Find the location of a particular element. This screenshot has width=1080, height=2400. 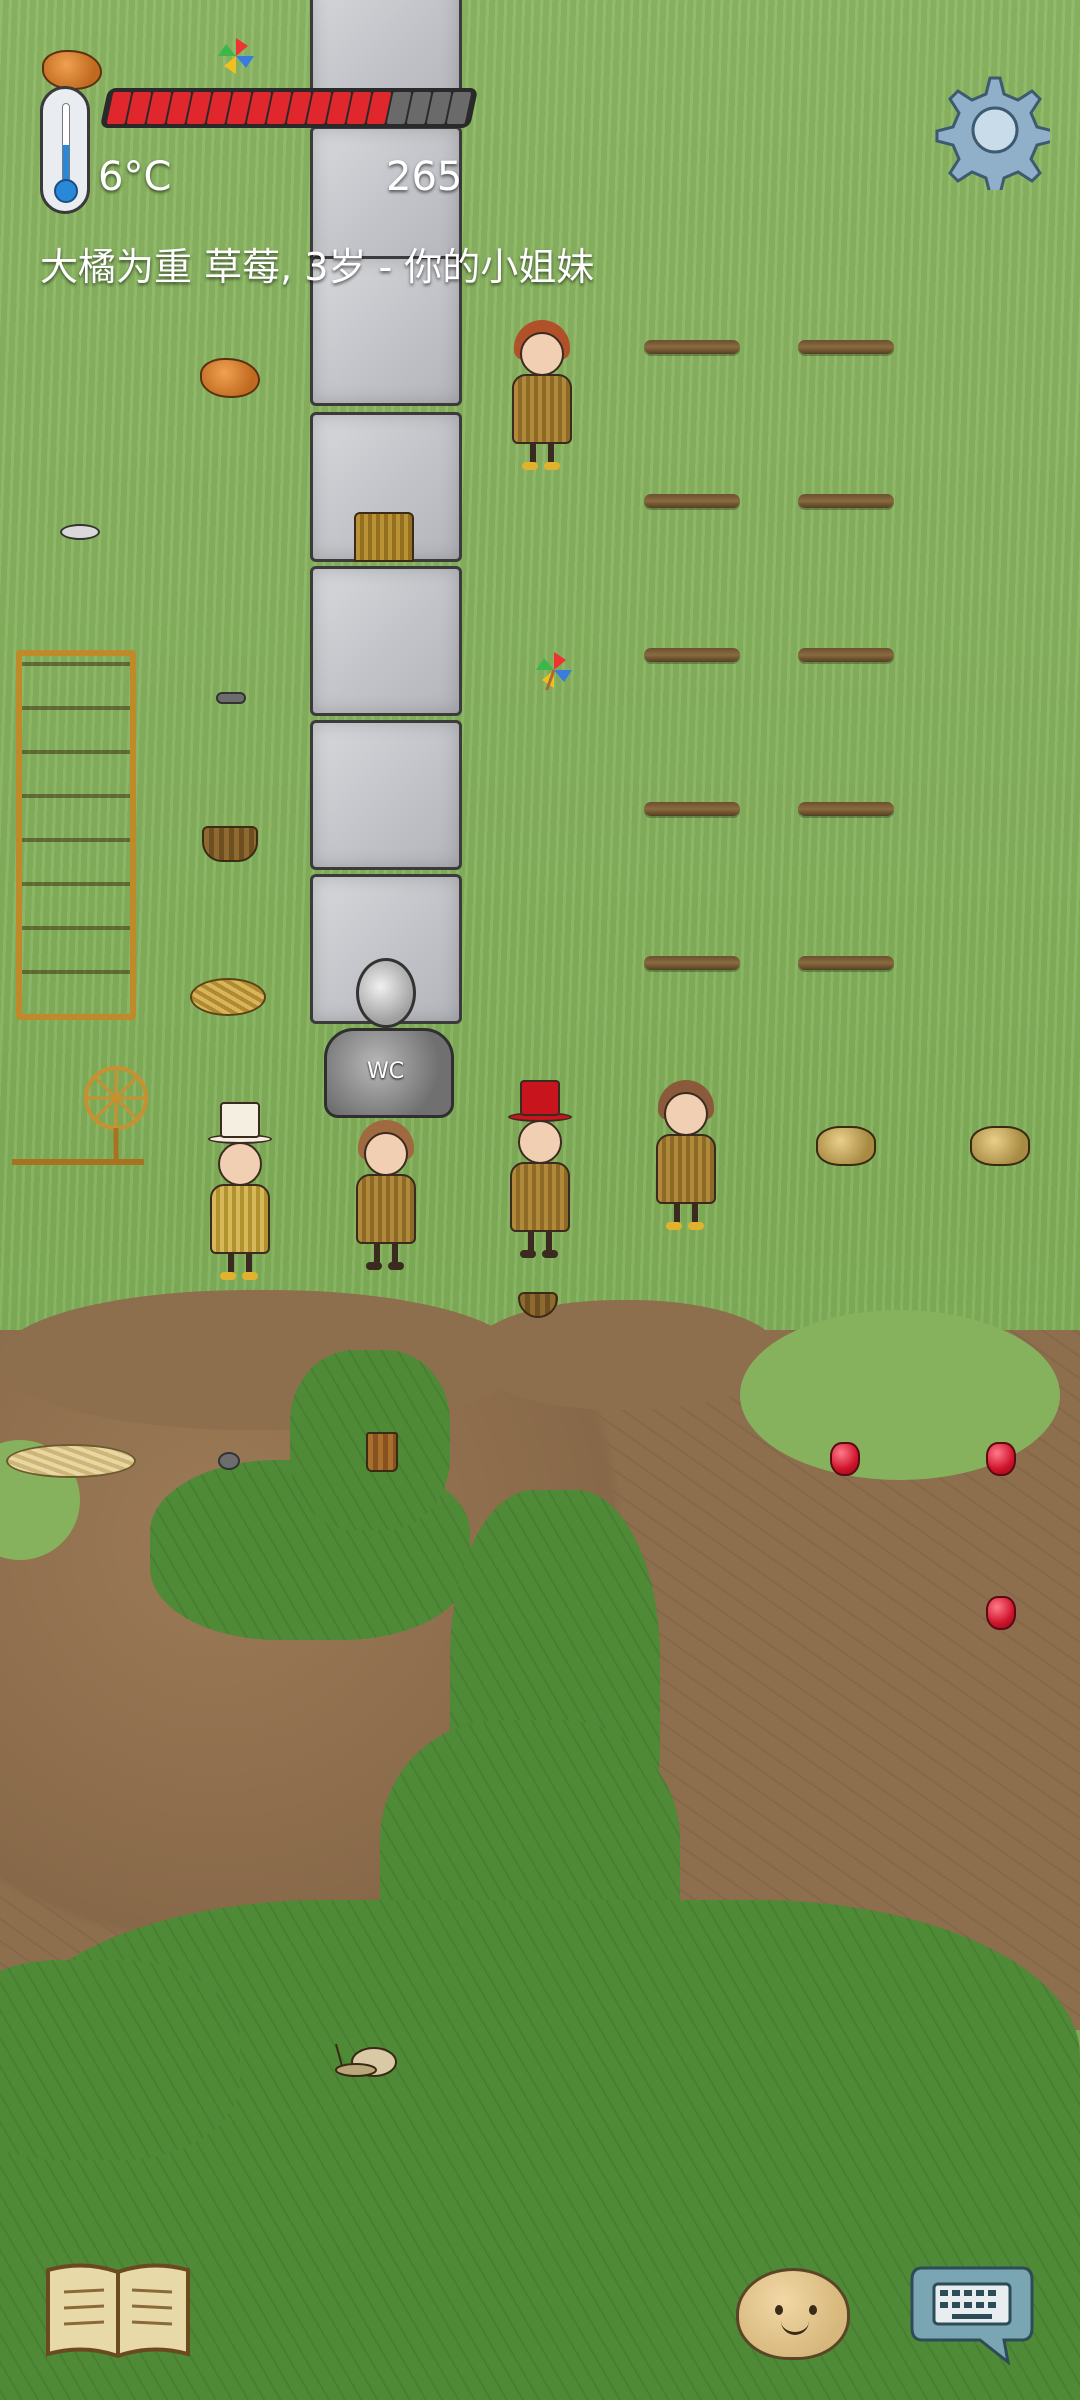

snail is located at coordinates (369, 2055).